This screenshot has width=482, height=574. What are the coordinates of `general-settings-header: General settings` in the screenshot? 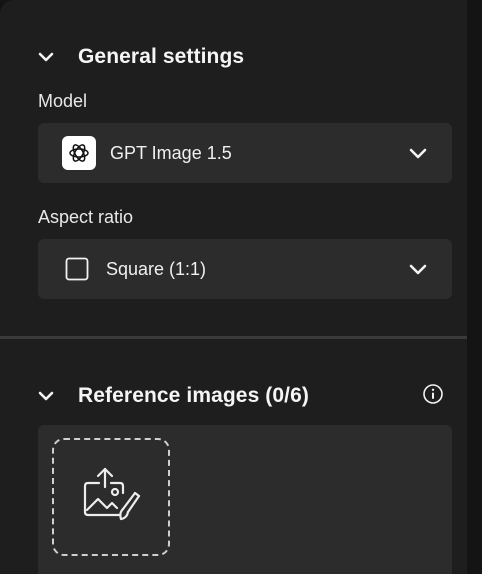 It's located at (141, 57).